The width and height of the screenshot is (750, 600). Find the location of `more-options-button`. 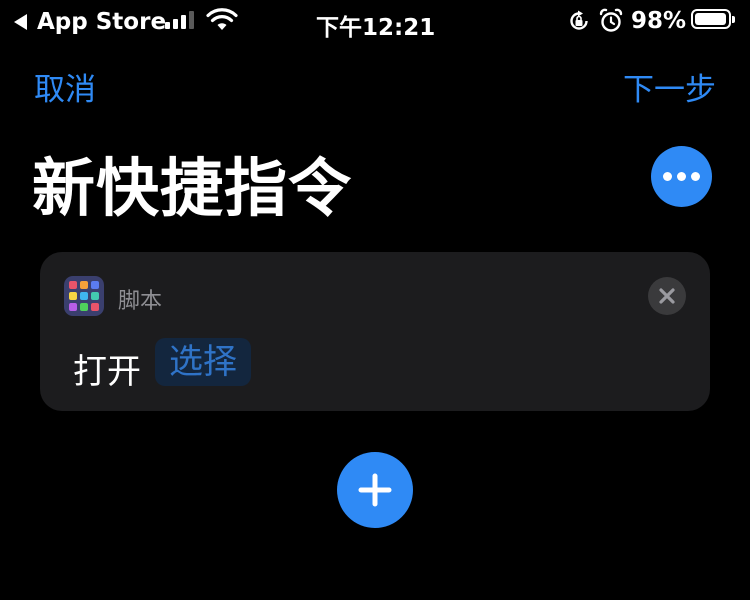

more-options-button is located at coordinates (681, 176).